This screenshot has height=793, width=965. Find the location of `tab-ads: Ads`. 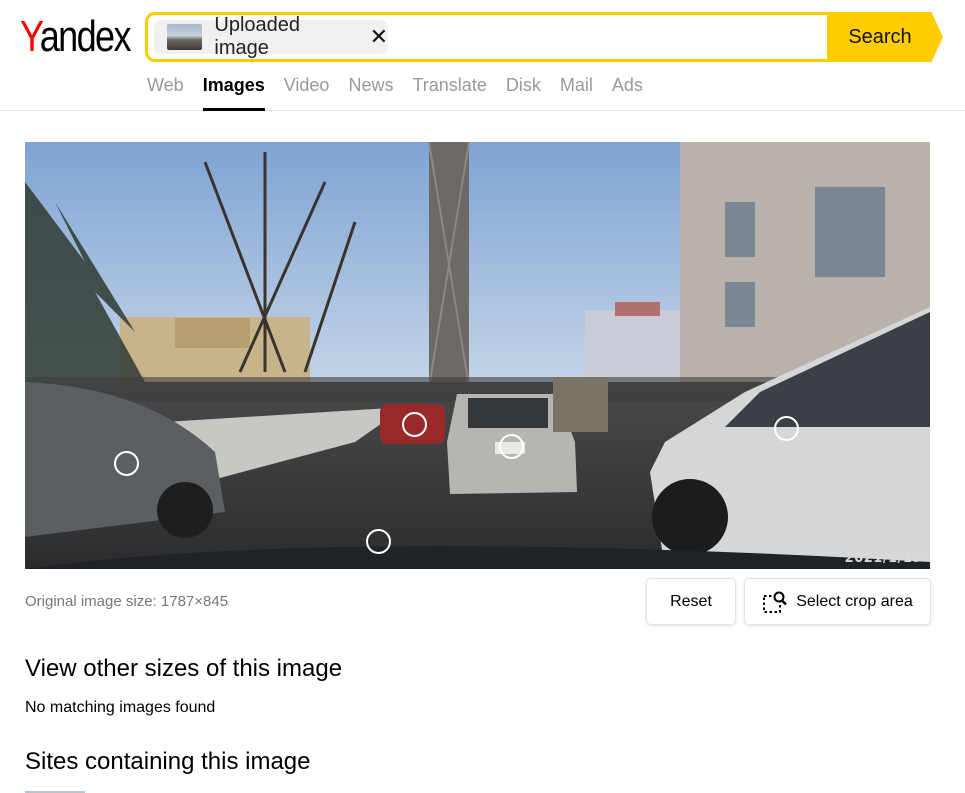

tab-ads: Ads is located at coordinates (627, 92).